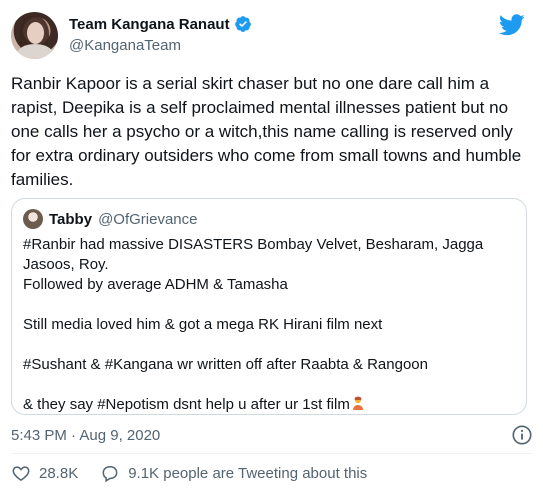 The height and width of the screenshot is (493, 543). What do you see at coordinates (148, 219) in the screenshot?
I see `quoted-author-handle: @OfGrievance` at bounding box center [148, 219].